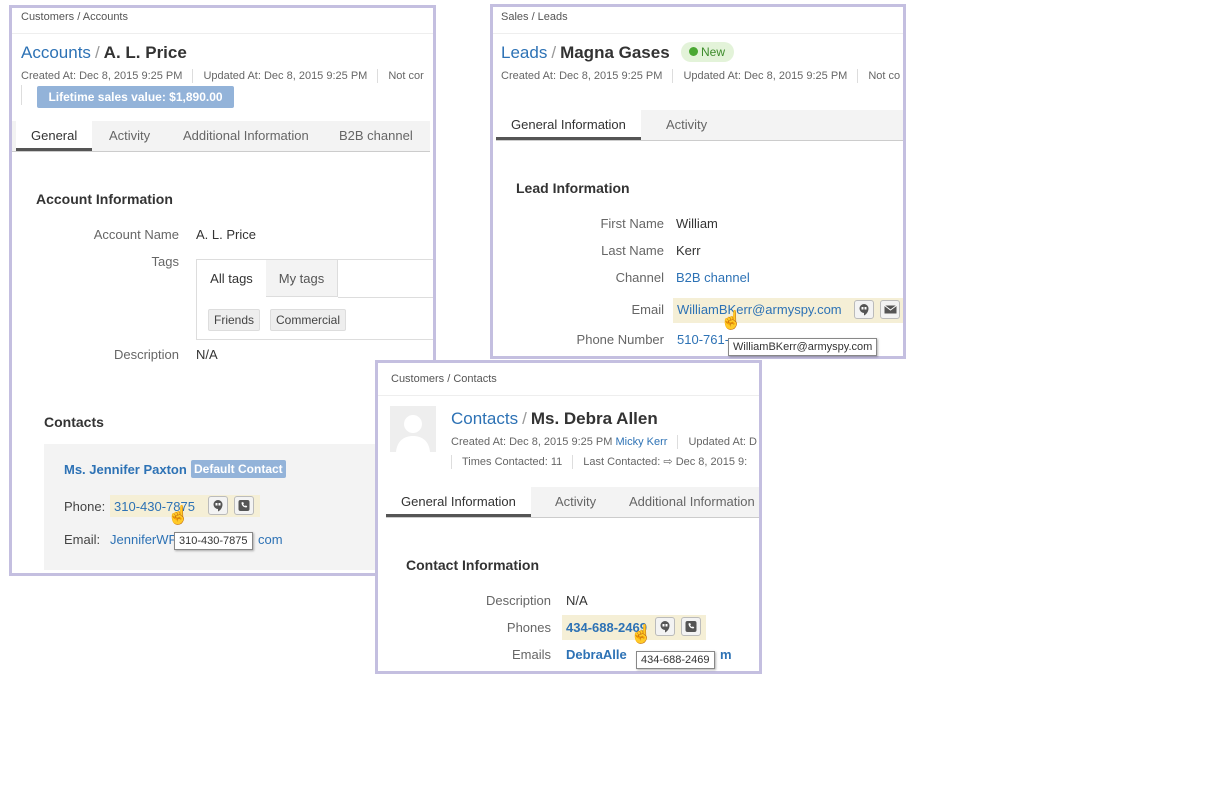 The image size is (1206, 796). I want to click on email-label: Email:, so click(82, 539).